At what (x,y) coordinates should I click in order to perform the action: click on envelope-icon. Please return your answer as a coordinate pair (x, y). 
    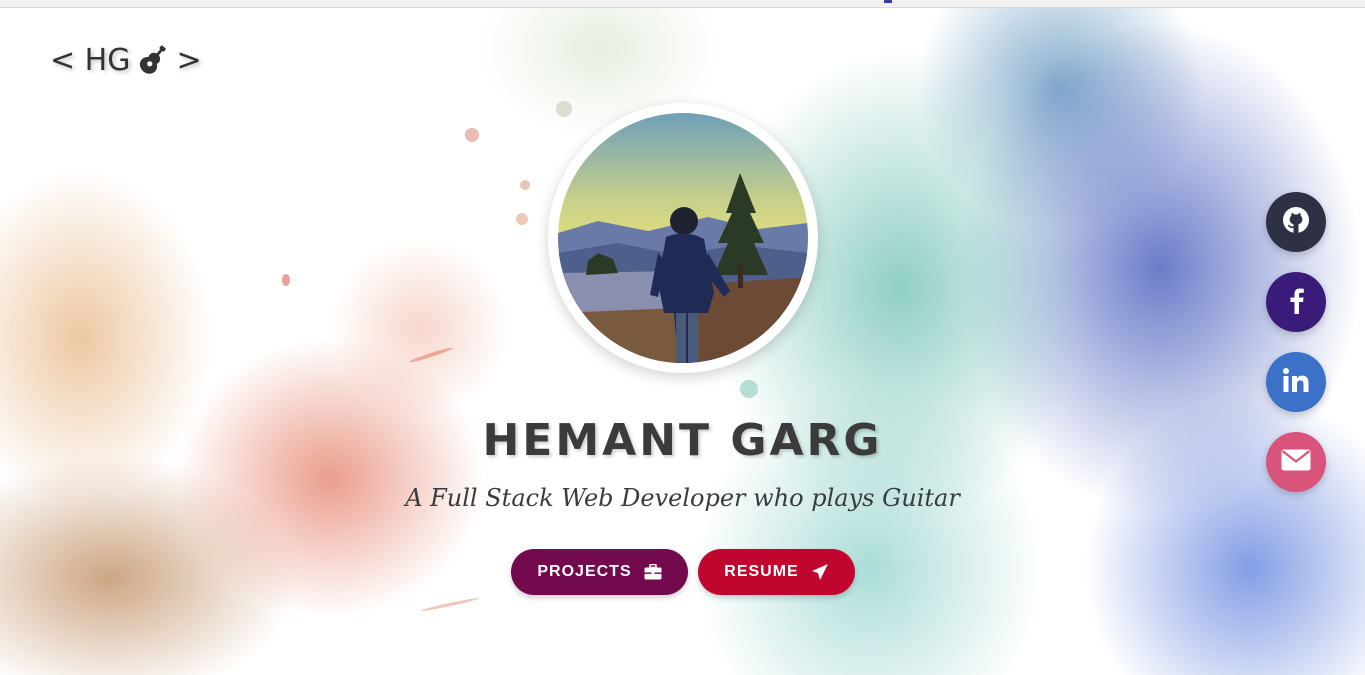
    Looking at the image, I should click on (1296, 462).